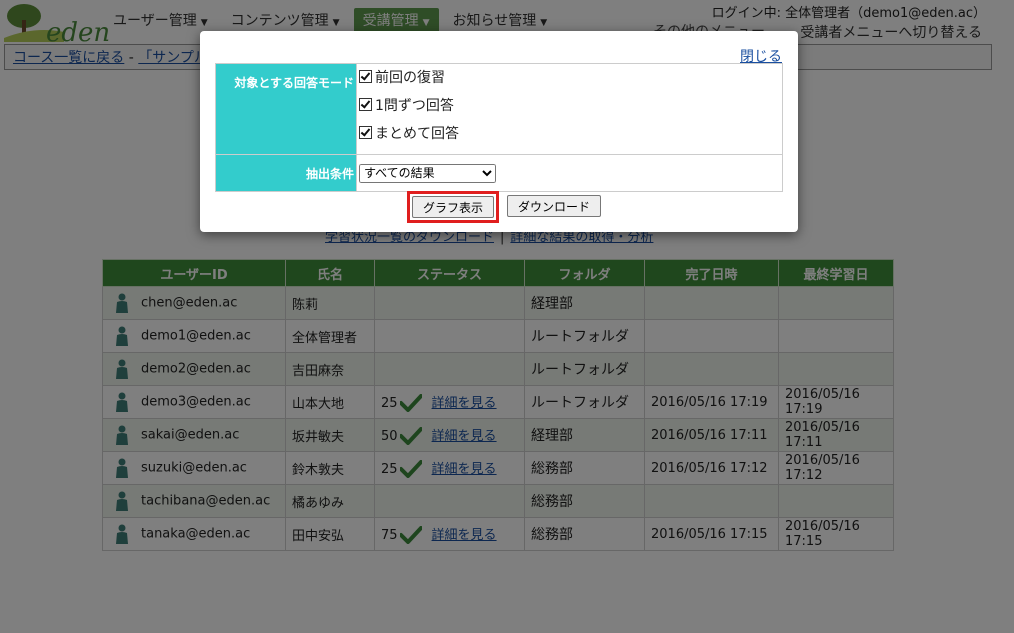 This screenshot has height=633, width=1014. I want to click on mode-option-review: 前回の復習, so click(569, 81).